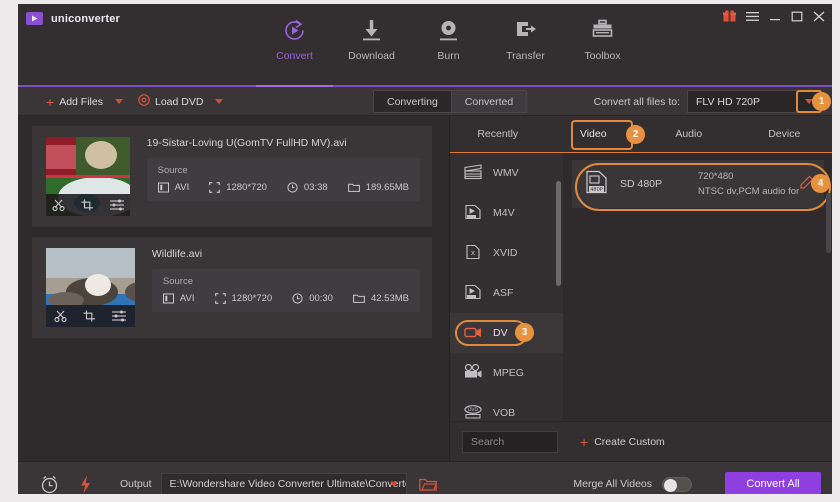 Image resolution: width=840 pixels, height=502 pixels. What do you see at coordinates (525, 56) in the screenshot?
I see `nav-label-transfer: Transfer` at bounding box center [525, 56].